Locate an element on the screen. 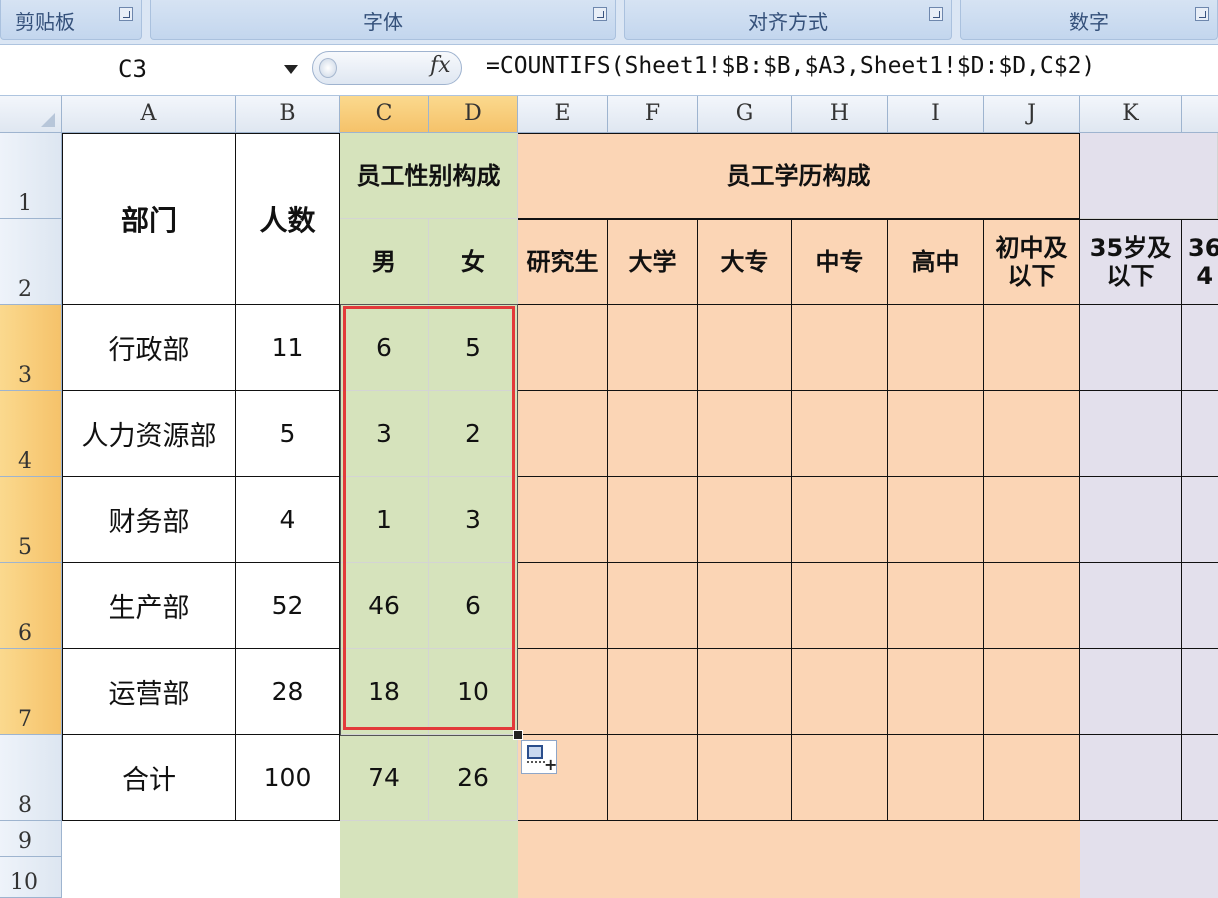 The width and height of the screenshot is (1218, 898). splitter-handle-icon is located at coordinates (328, 68).